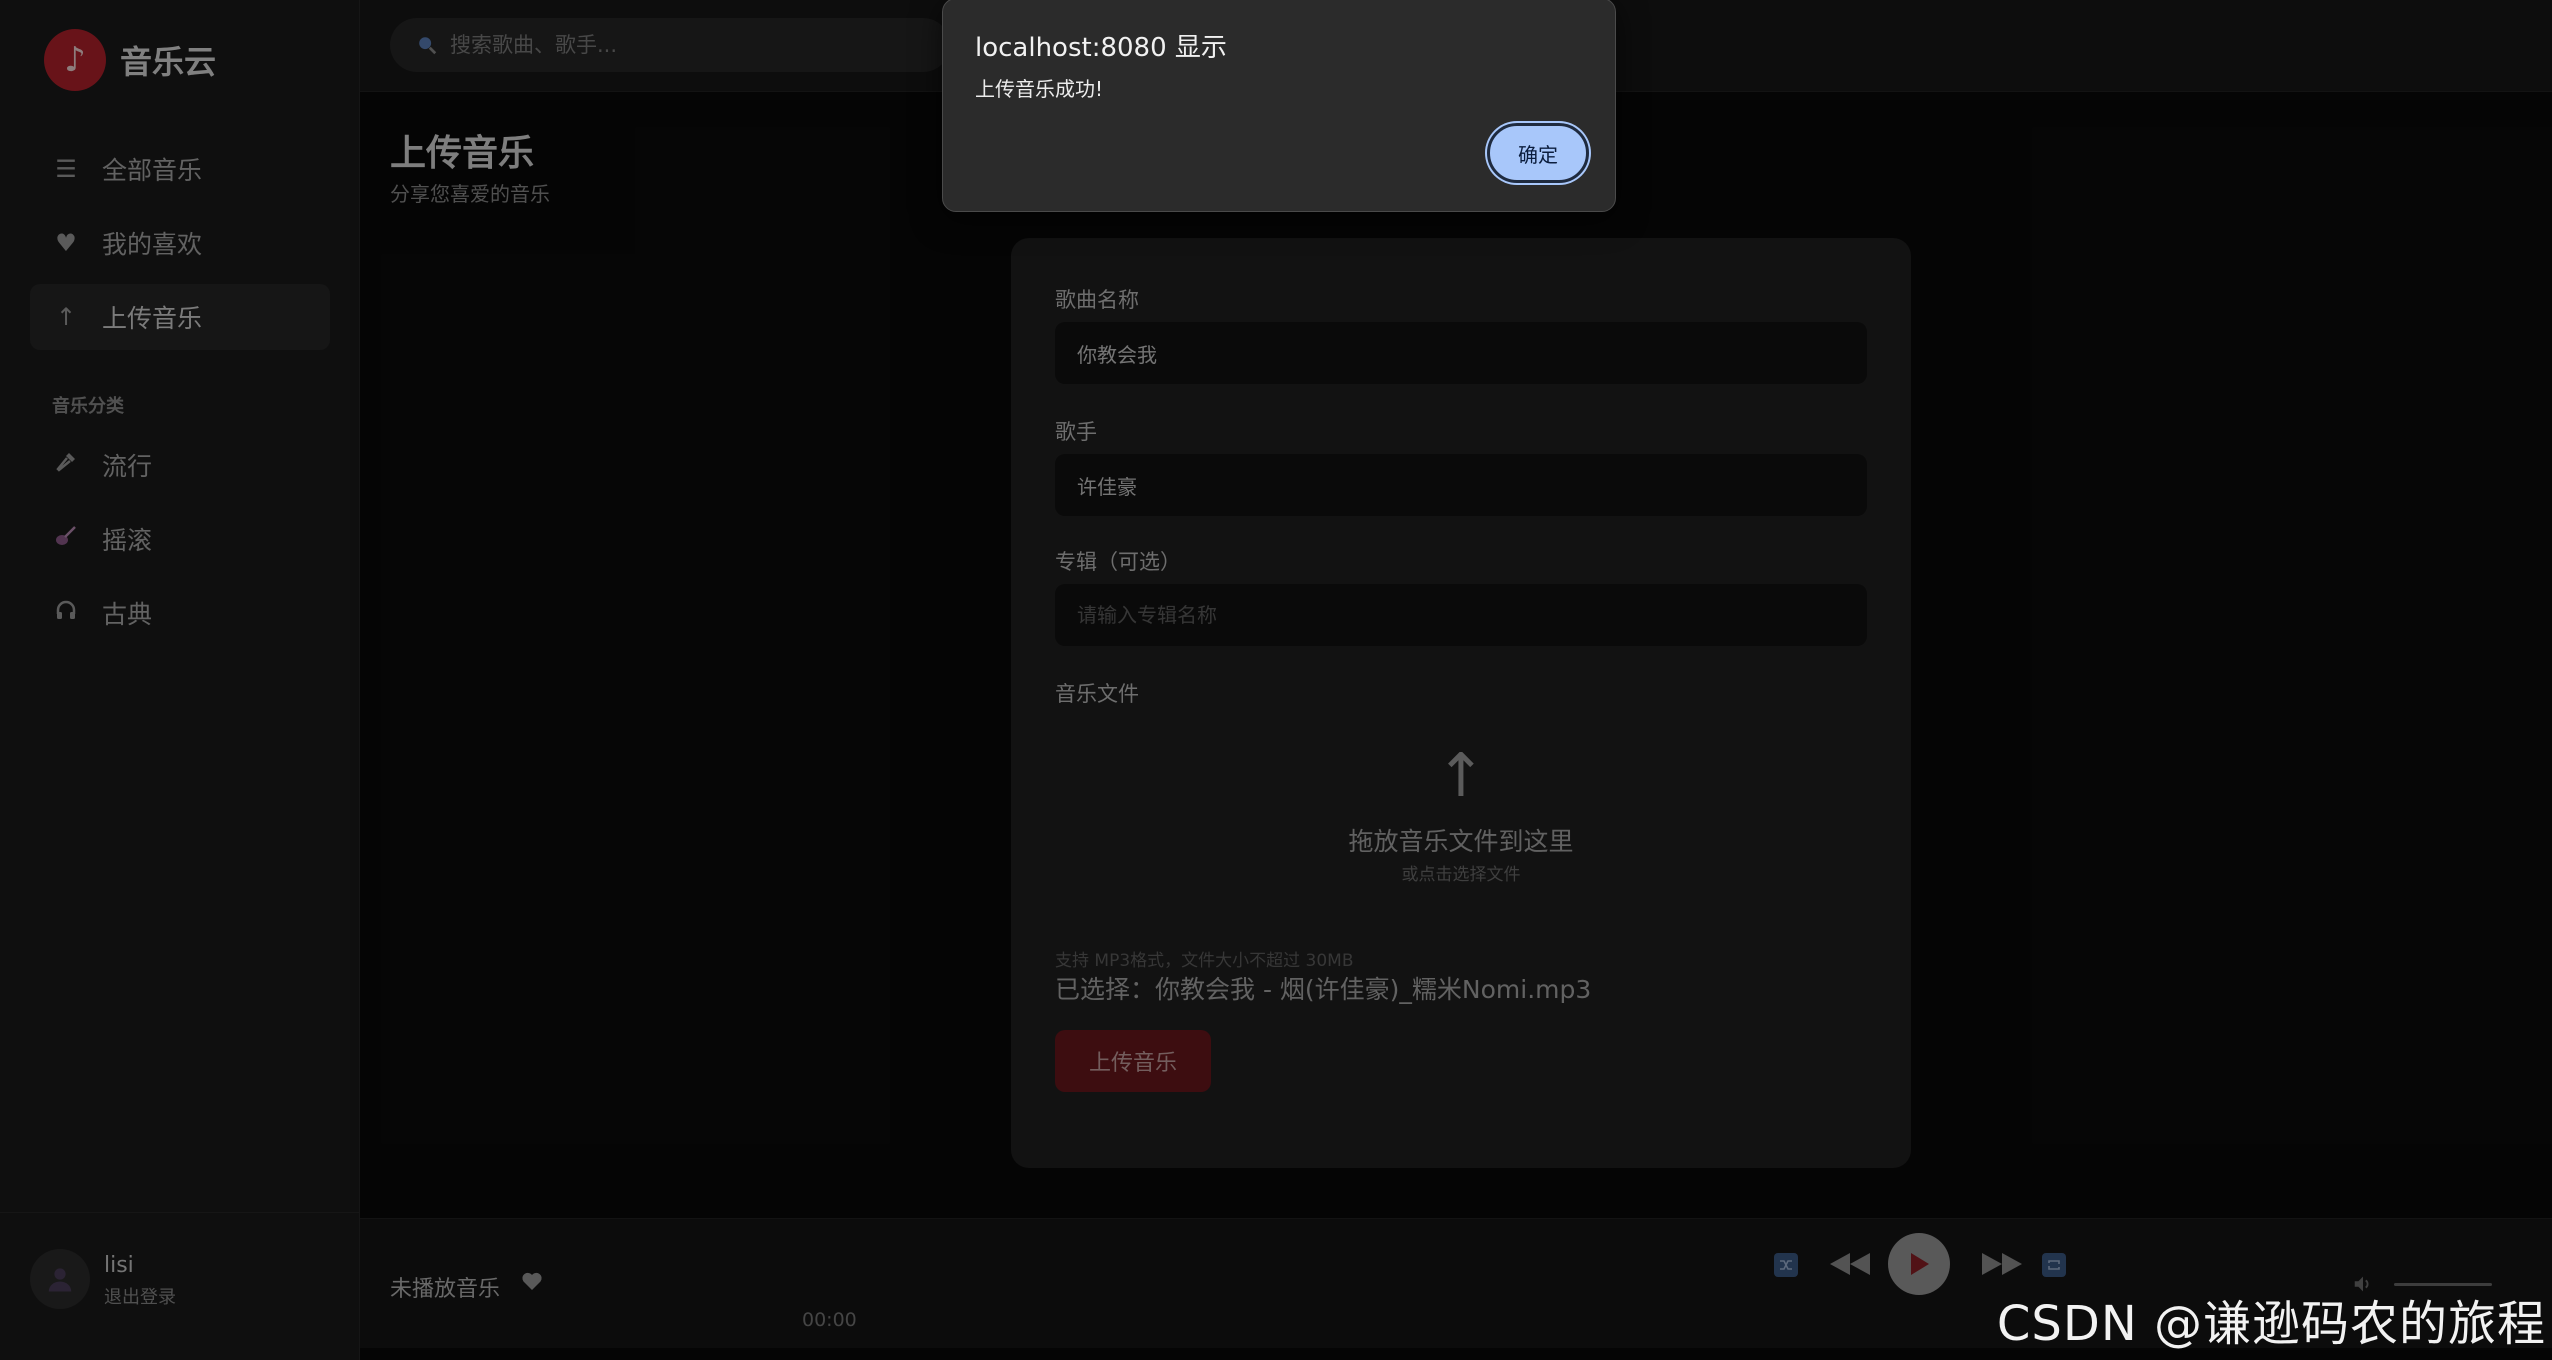 Image resolution: width=2552 pixels, height=1360 pixels. What do you see at coordinates (2271, 1324) in the screenshot?
I see `watermark: CSDN @谦逊码农的旅程` at bounding box center [2271, 1324].